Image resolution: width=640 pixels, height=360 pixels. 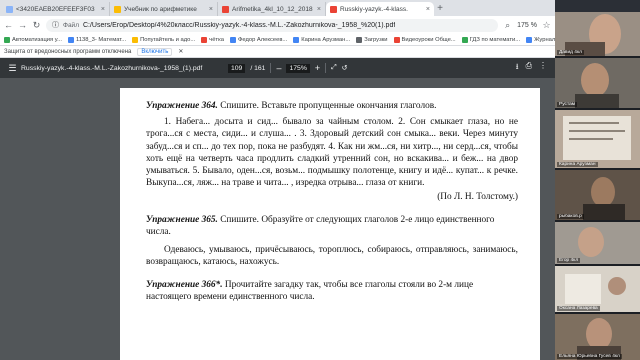 What do you see at coordinates (333, 9) in the screenshot?
I see `pdf-favicon-icon` at bounding box center [333, 9].